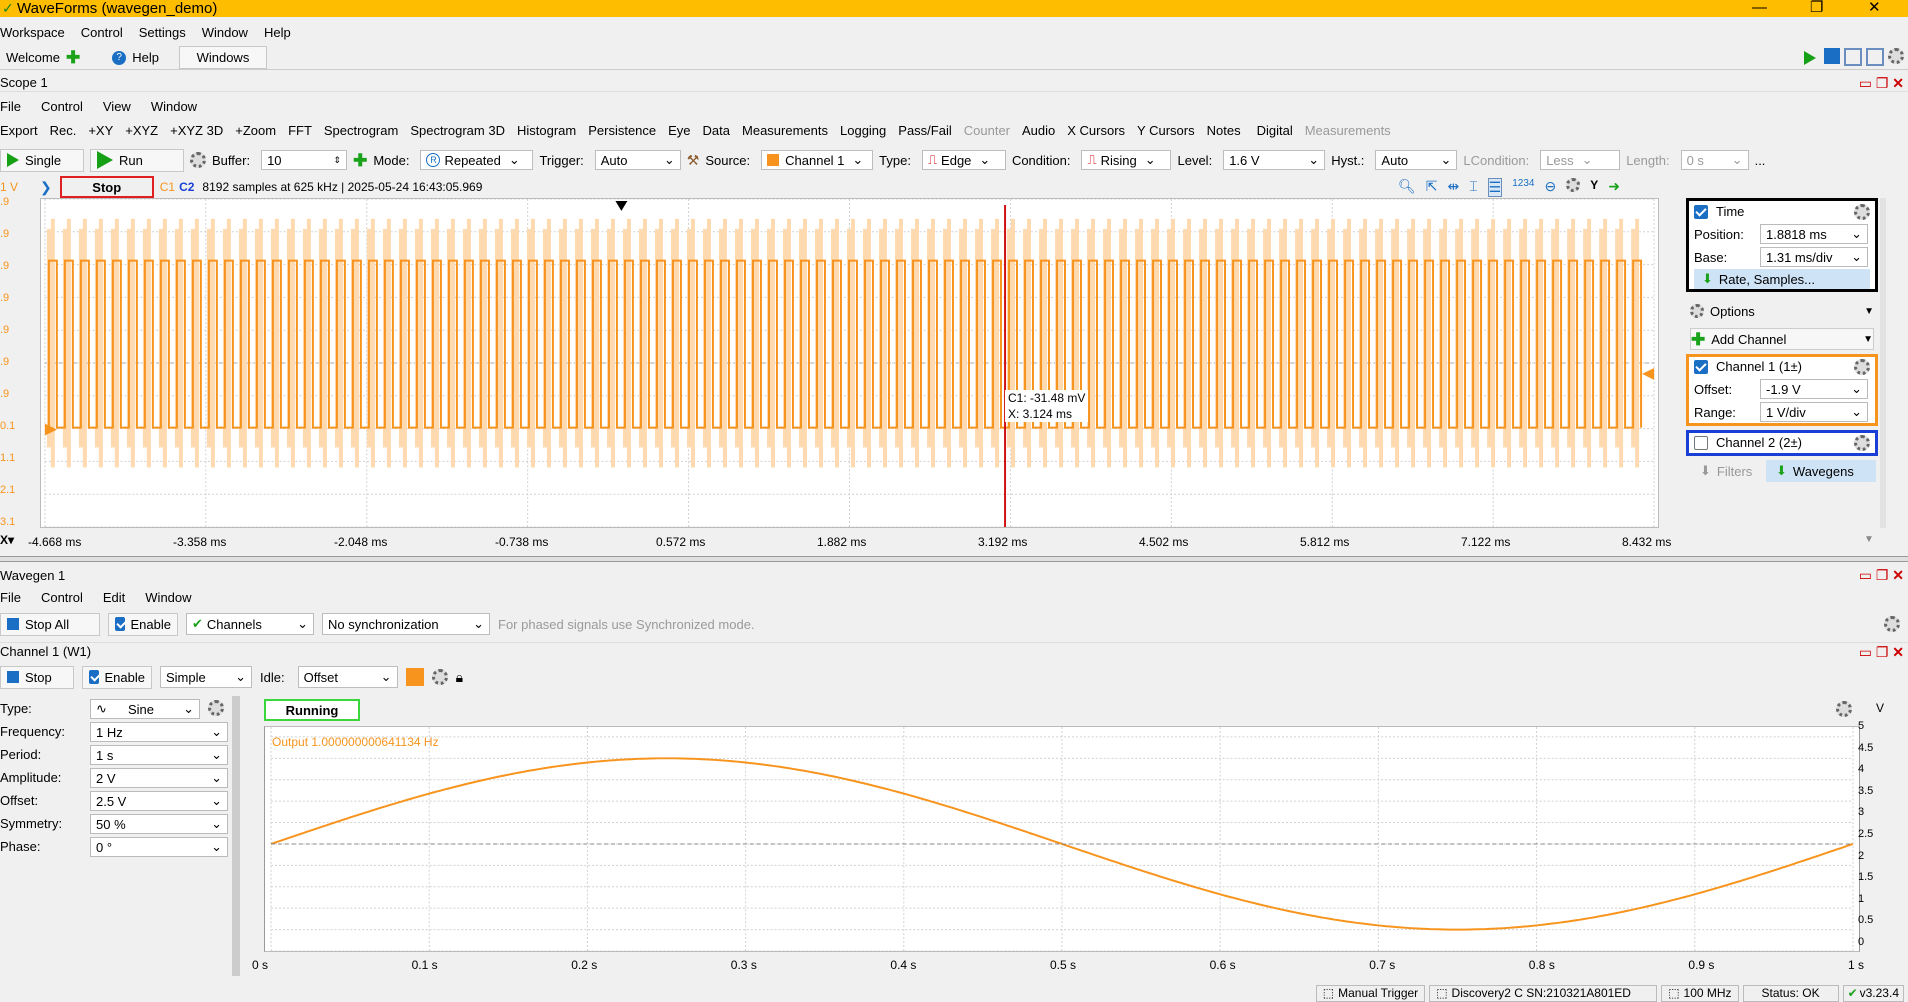 This screenshot has height=1002, width=1908. Describe the element at coordinates (406, 624) in the screenshot. I see `sync-select: No synchronization` at that location.